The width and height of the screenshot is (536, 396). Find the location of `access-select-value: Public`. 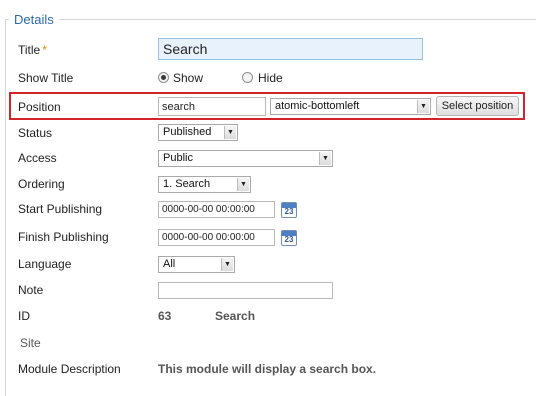

access-select-value: Public is located at coordinates (178, 158).